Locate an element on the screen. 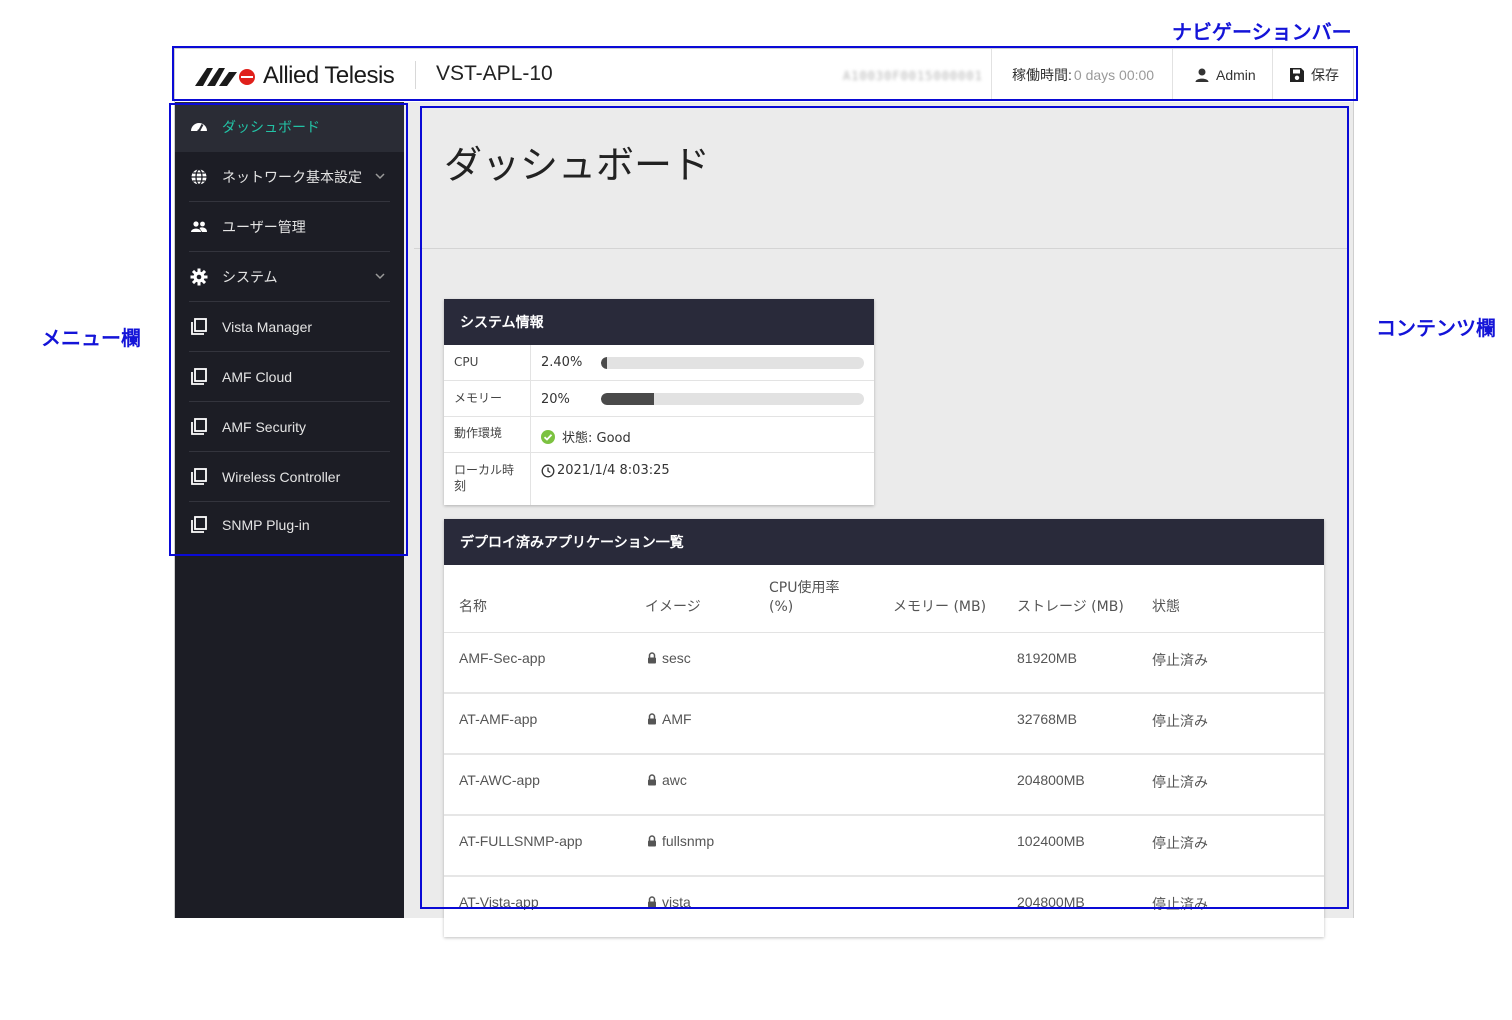  save-button: 保存 is located at coordinates (1312, 75).